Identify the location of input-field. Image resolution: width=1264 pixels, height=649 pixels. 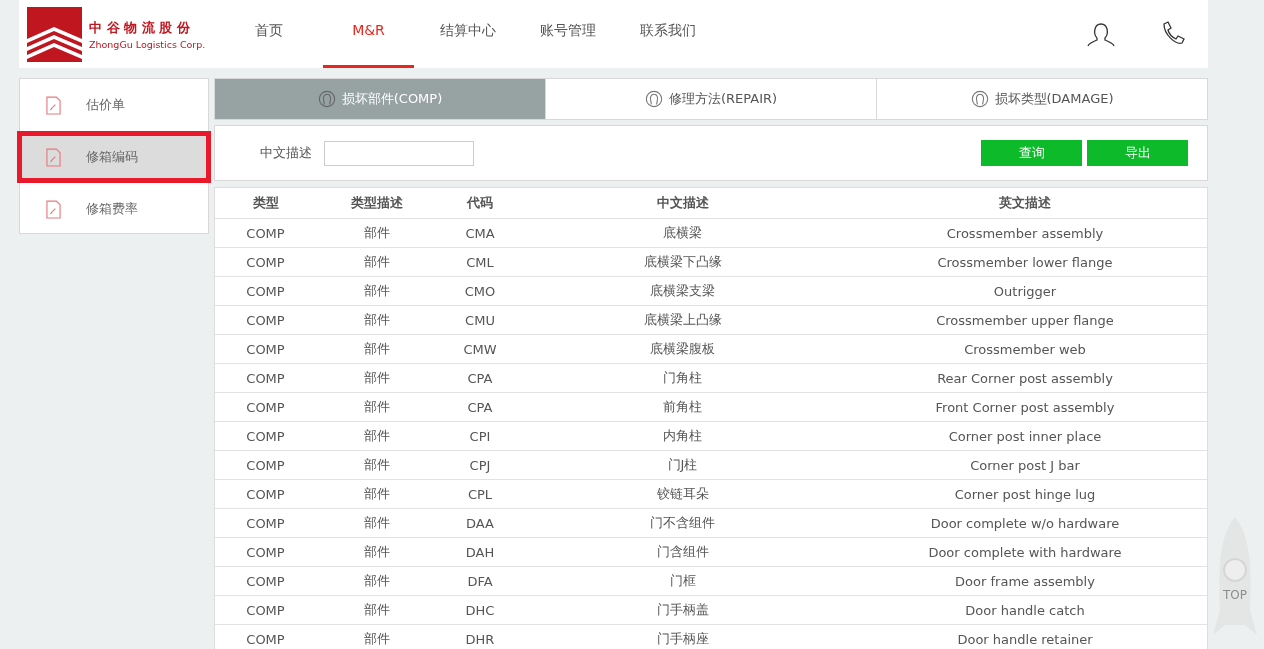
(399, 153).